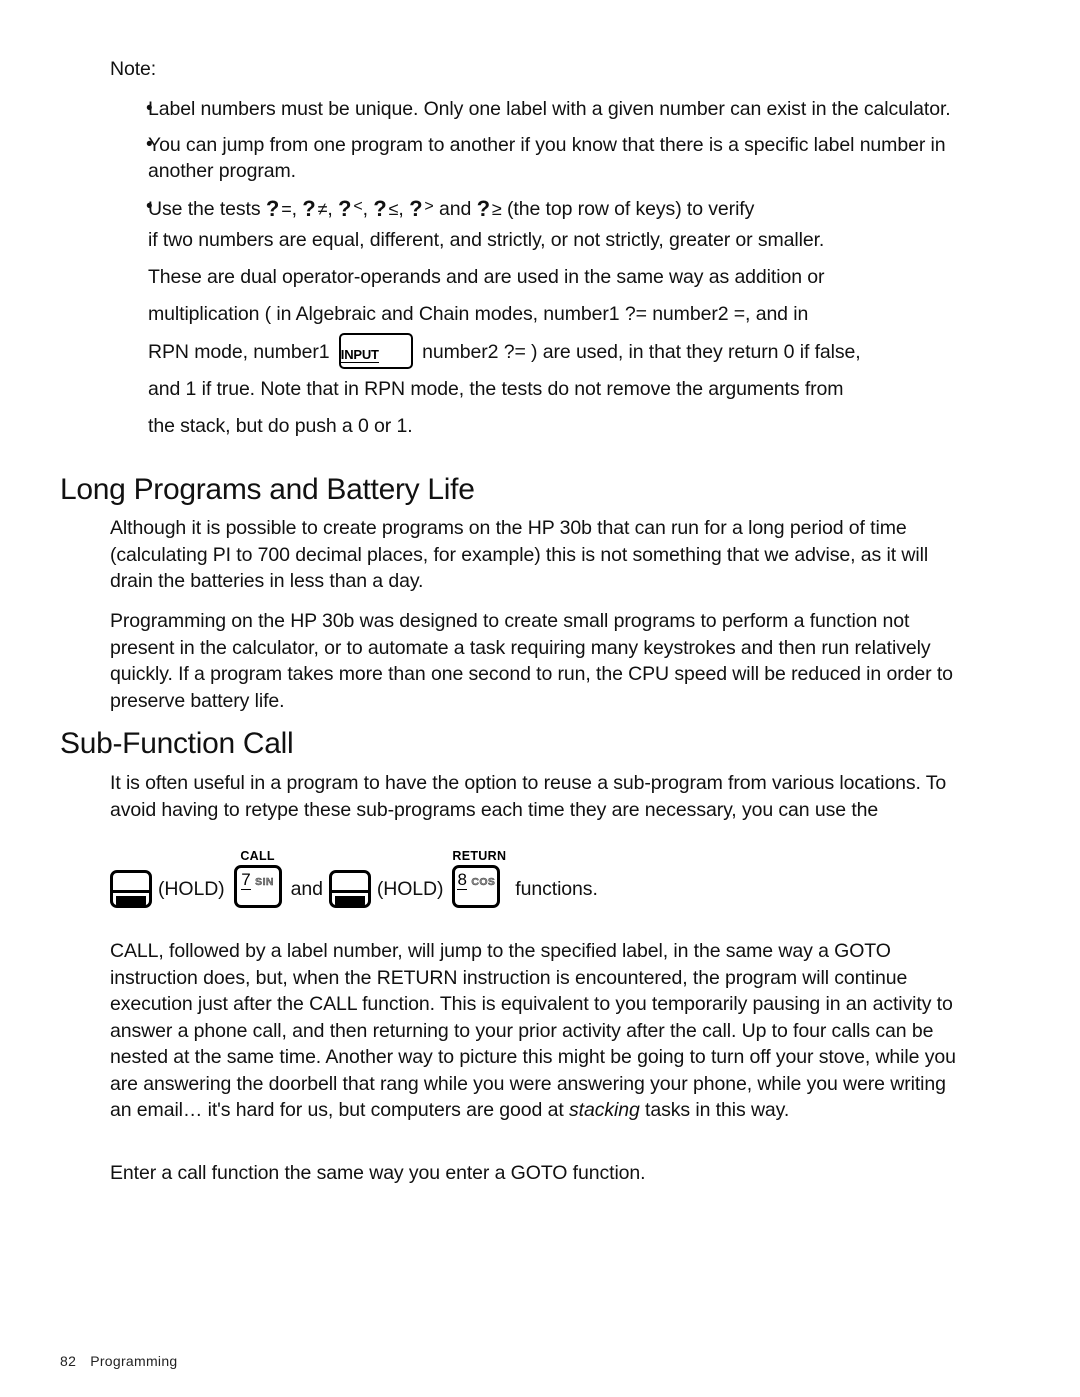 This screenshot has height=1397, width=1080. What do you see at coordinates (462, 880) in the screenshot?
I see `return-key-digit: 8` at bounding box center [462, 880].